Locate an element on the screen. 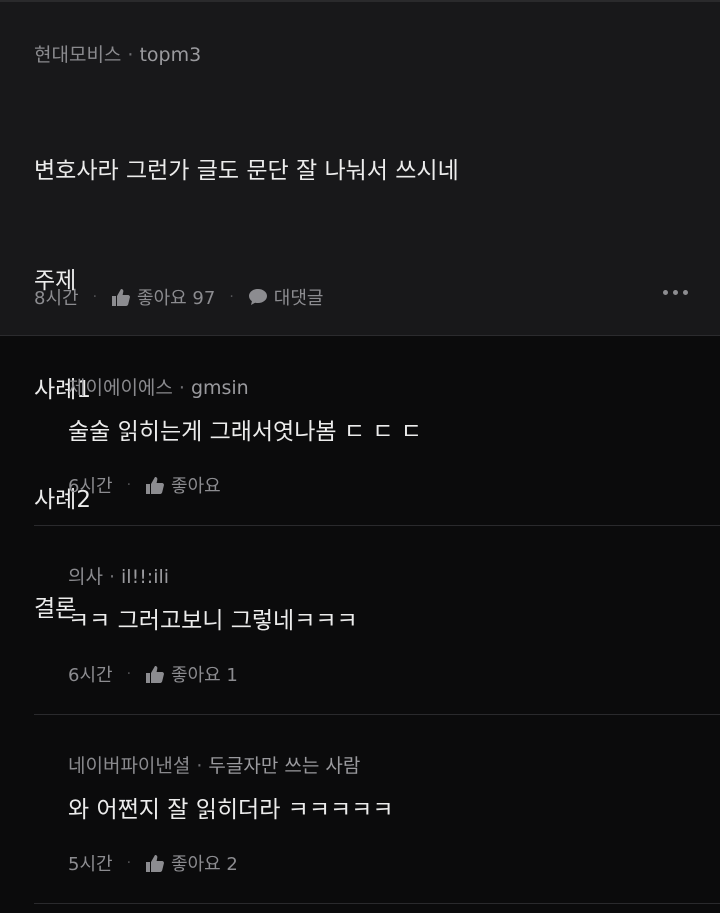 This screenshot has height=913, width=720. reply-body: 술술 읽히는게 그래서엿나봄 ㄷ ㄷ ㄷ is located at coordinates (245, 432).